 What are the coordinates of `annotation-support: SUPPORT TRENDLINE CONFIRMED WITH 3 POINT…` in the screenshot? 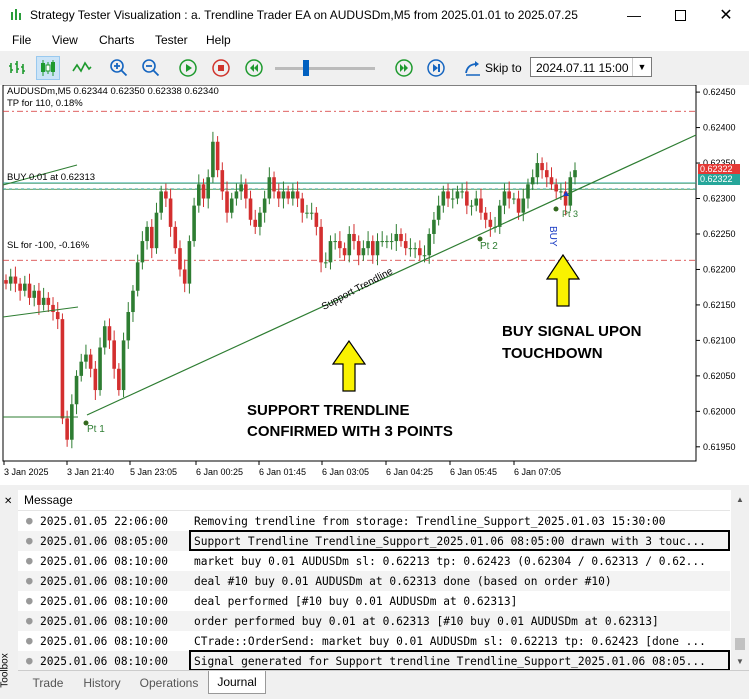 It's located at (350, 421).